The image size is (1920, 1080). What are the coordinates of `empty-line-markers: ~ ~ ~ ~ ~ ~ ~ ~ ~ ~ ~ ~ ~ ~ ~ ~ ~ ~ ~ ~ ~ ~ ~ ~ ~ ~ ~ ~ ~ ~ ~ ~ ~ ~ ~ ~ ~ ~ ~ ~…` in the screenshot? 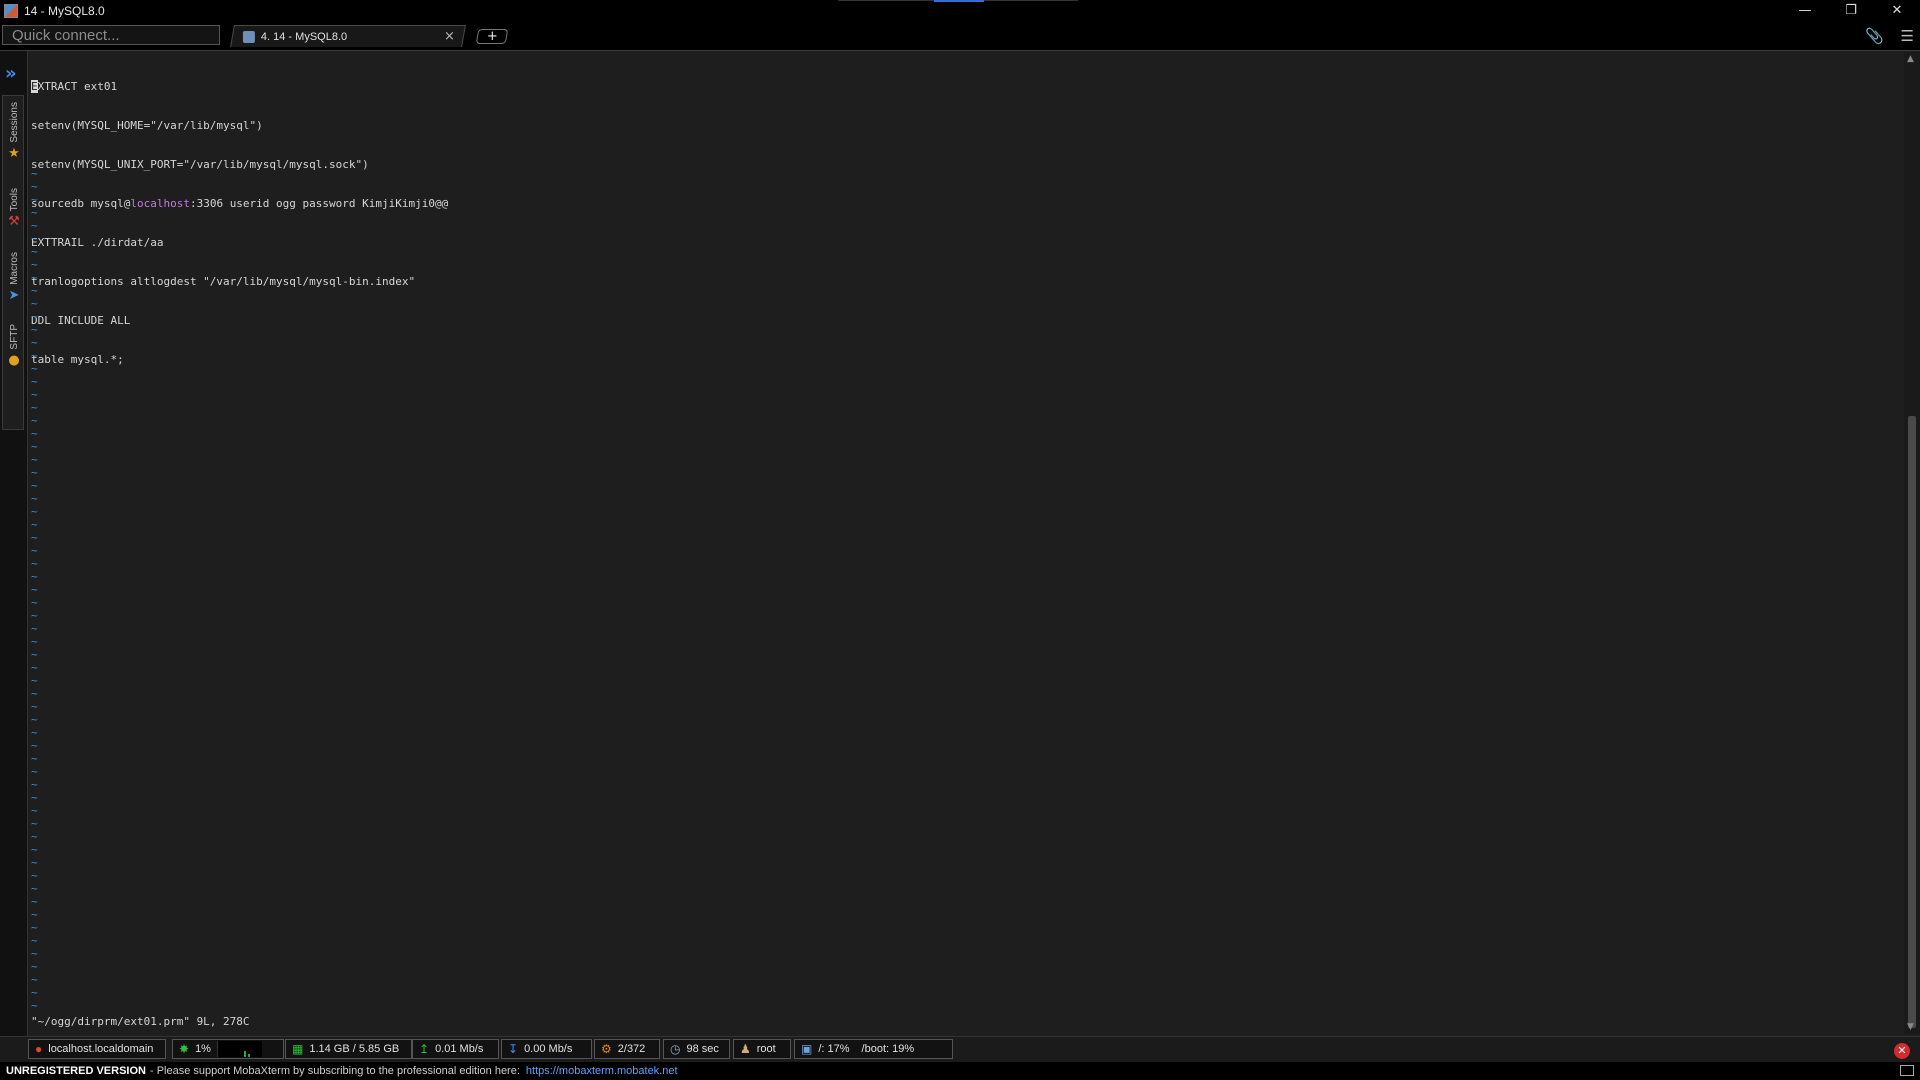 It's located at (34, 589).